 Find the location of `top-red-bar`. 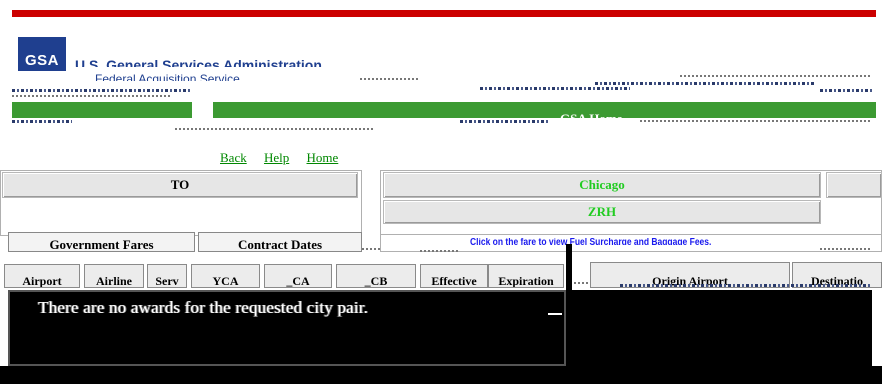

top-red-bar is located at coordinates (444, 13).